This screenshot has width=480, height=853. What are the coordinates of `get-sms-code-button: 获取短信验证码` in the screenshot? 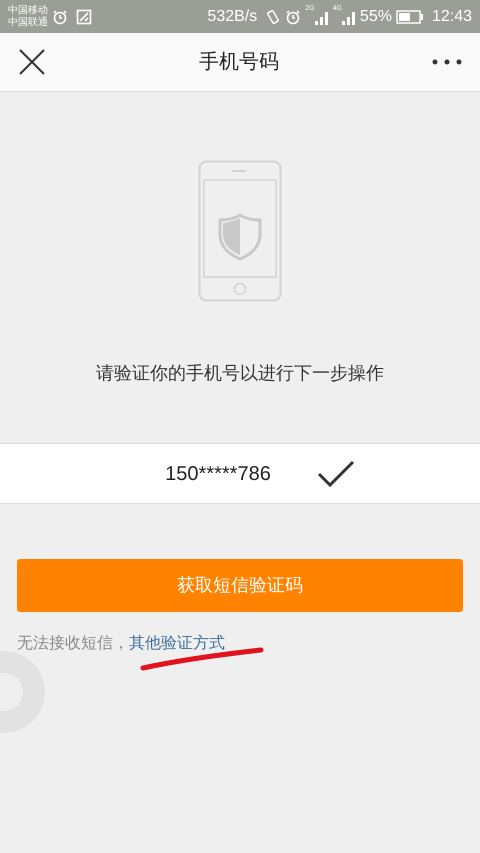 It's located at (240, 585).